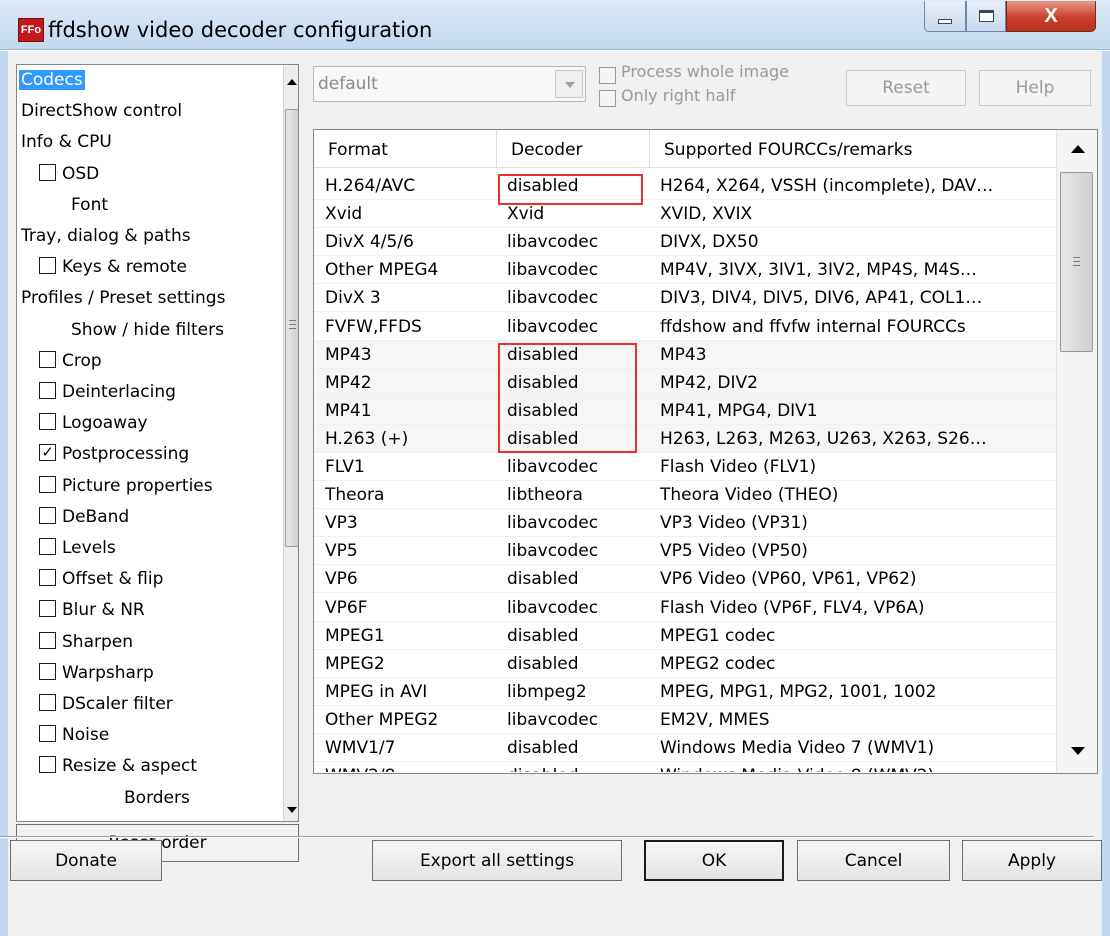  I want to click on tree-item: Warpsharp, so click(97, 674).